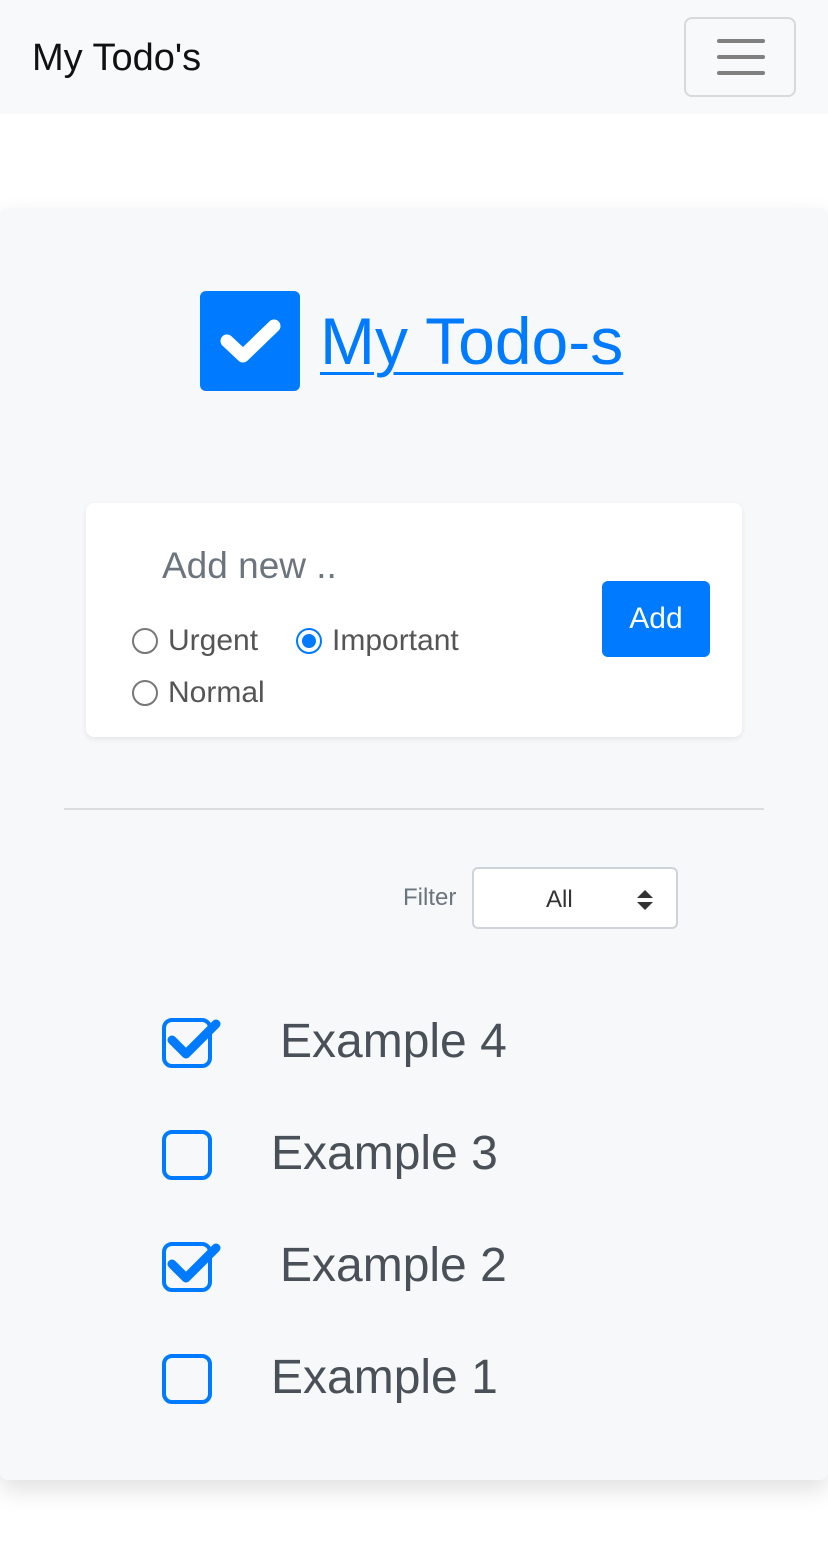 The width and height of the screenshot is (828, 1554). Describe the element at coordinates (575, 898) in the screenshot. I see `filter-select: All` at that location.